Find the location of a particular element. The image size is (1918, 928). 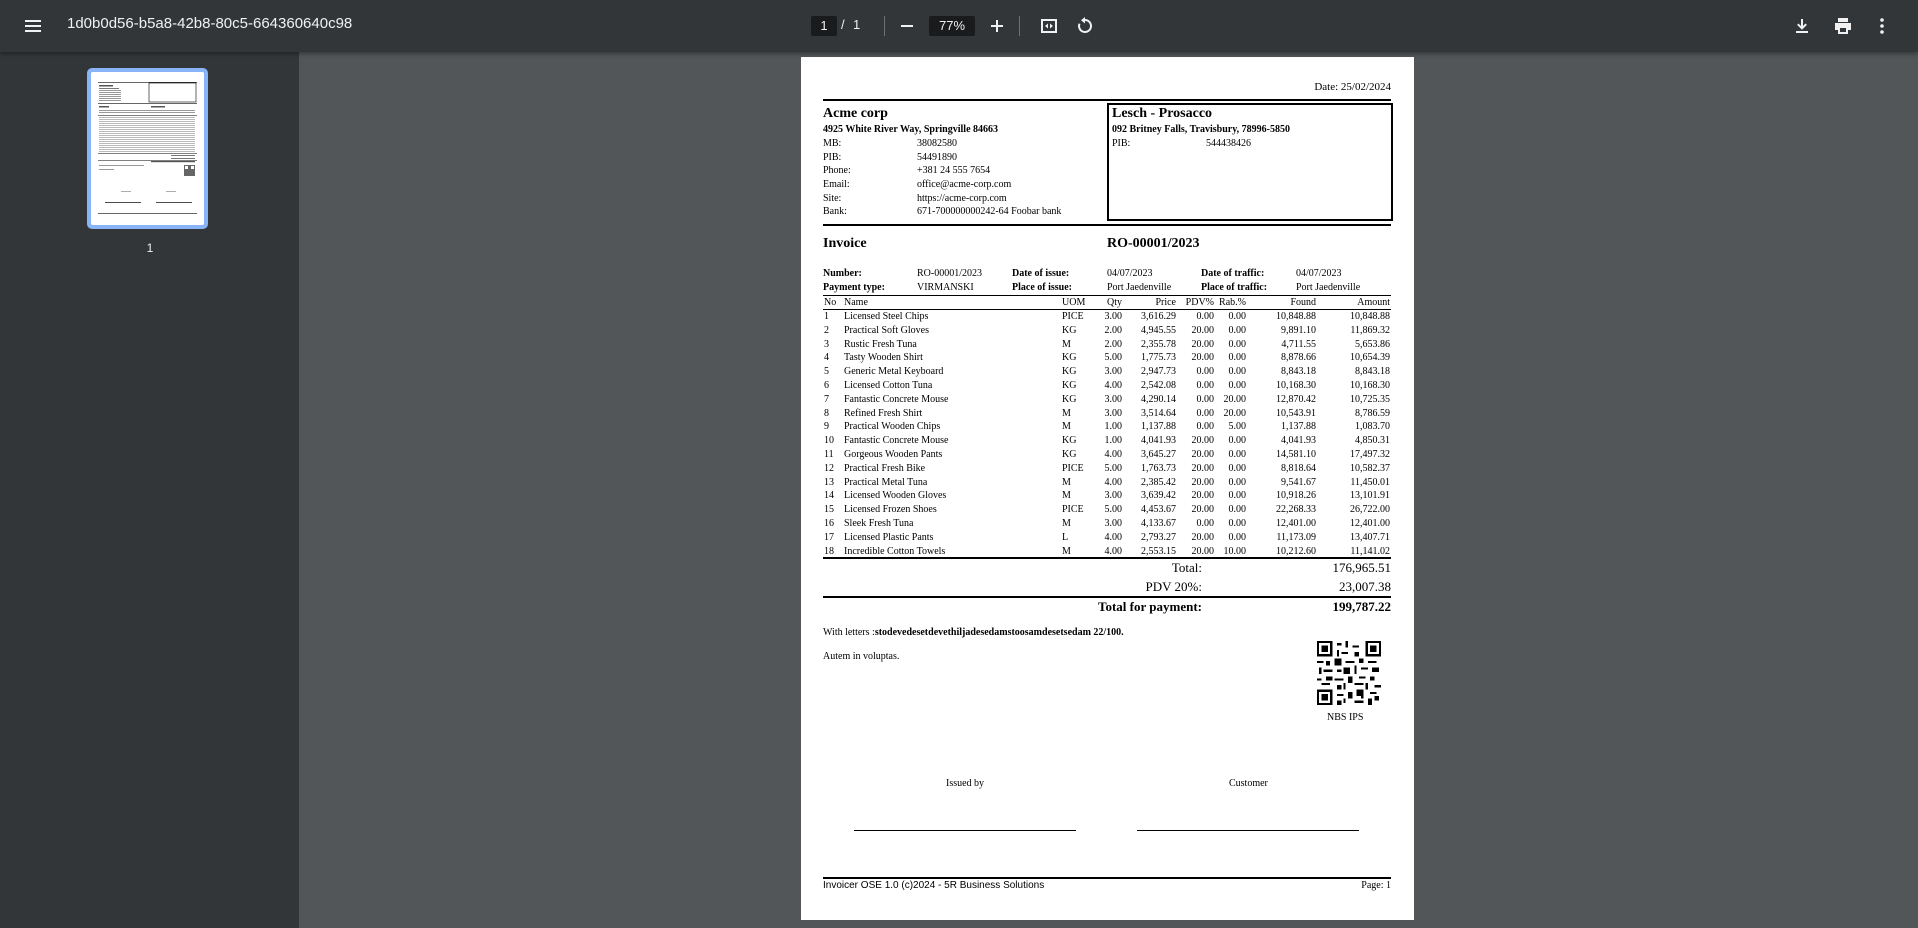

issued-by-label: Issued by is located at coordinates (965, 783).